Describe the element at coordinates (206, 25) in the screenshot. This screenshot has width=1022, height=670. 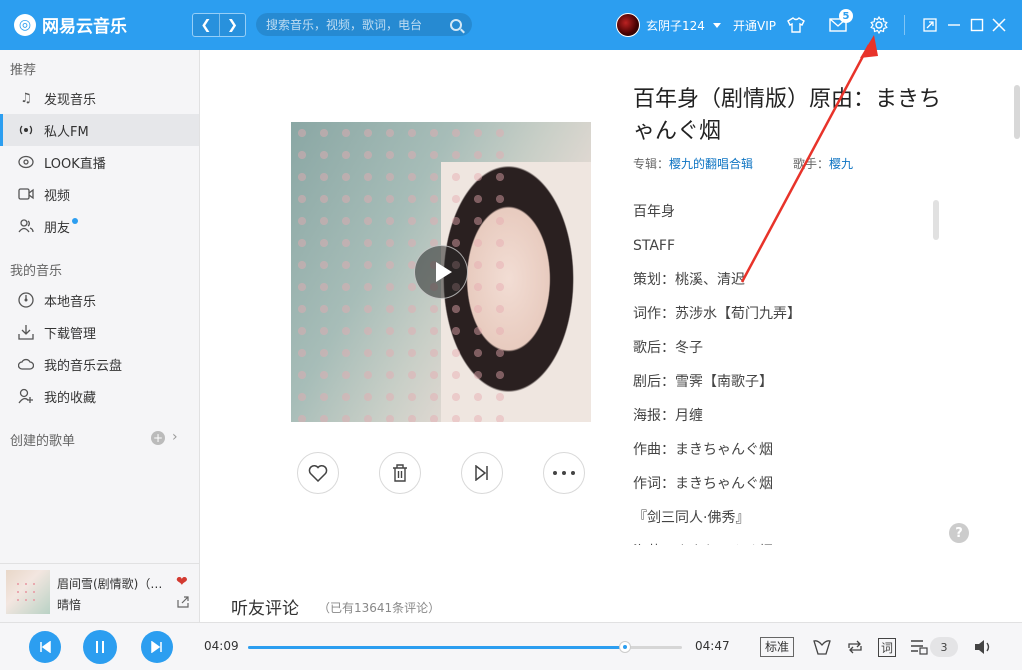
I see `back-button: ❮` at that location.